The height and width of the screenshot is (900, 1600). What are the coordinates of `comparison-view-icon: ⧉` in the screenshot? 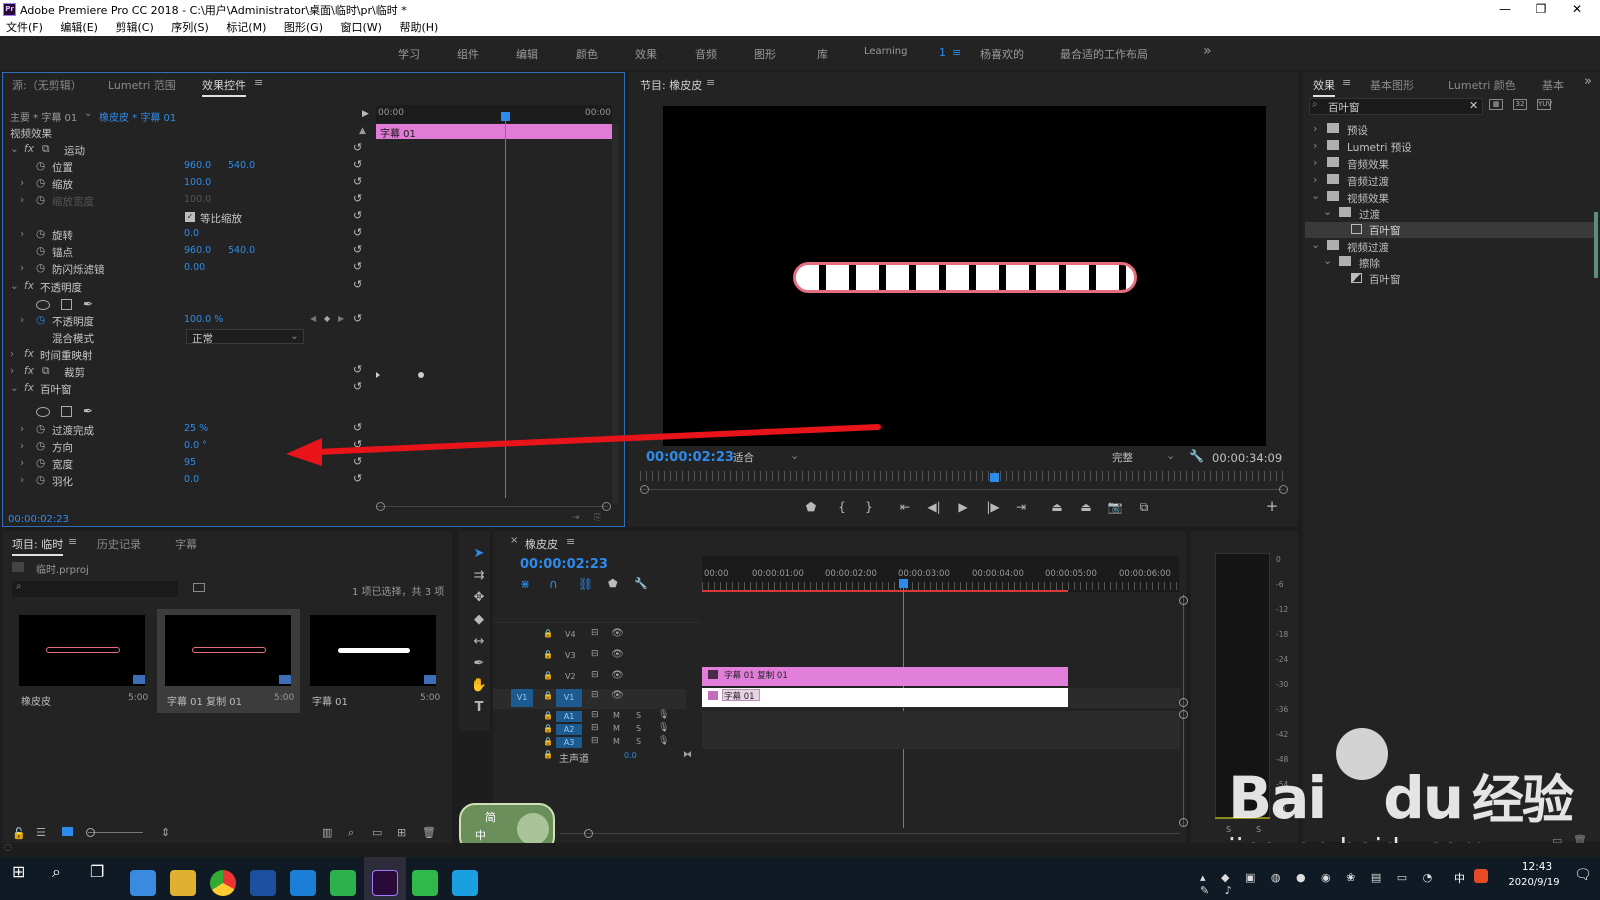 It's located at (1144, 507).